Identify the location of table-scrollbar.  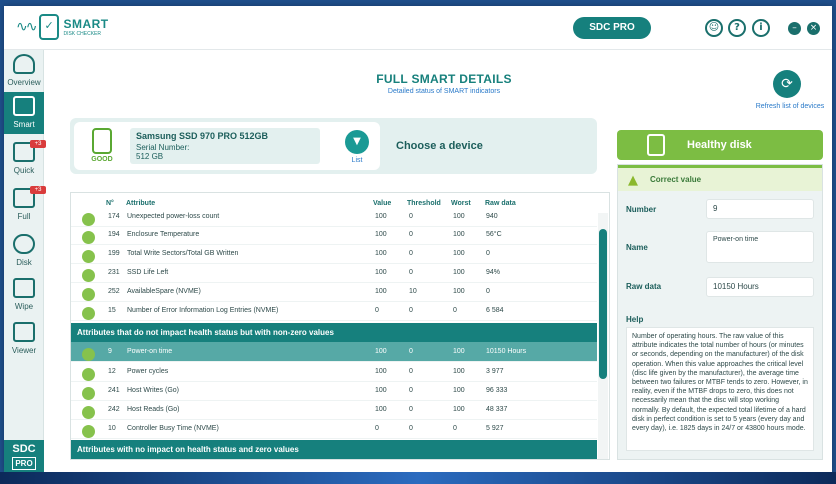
(603, 336).